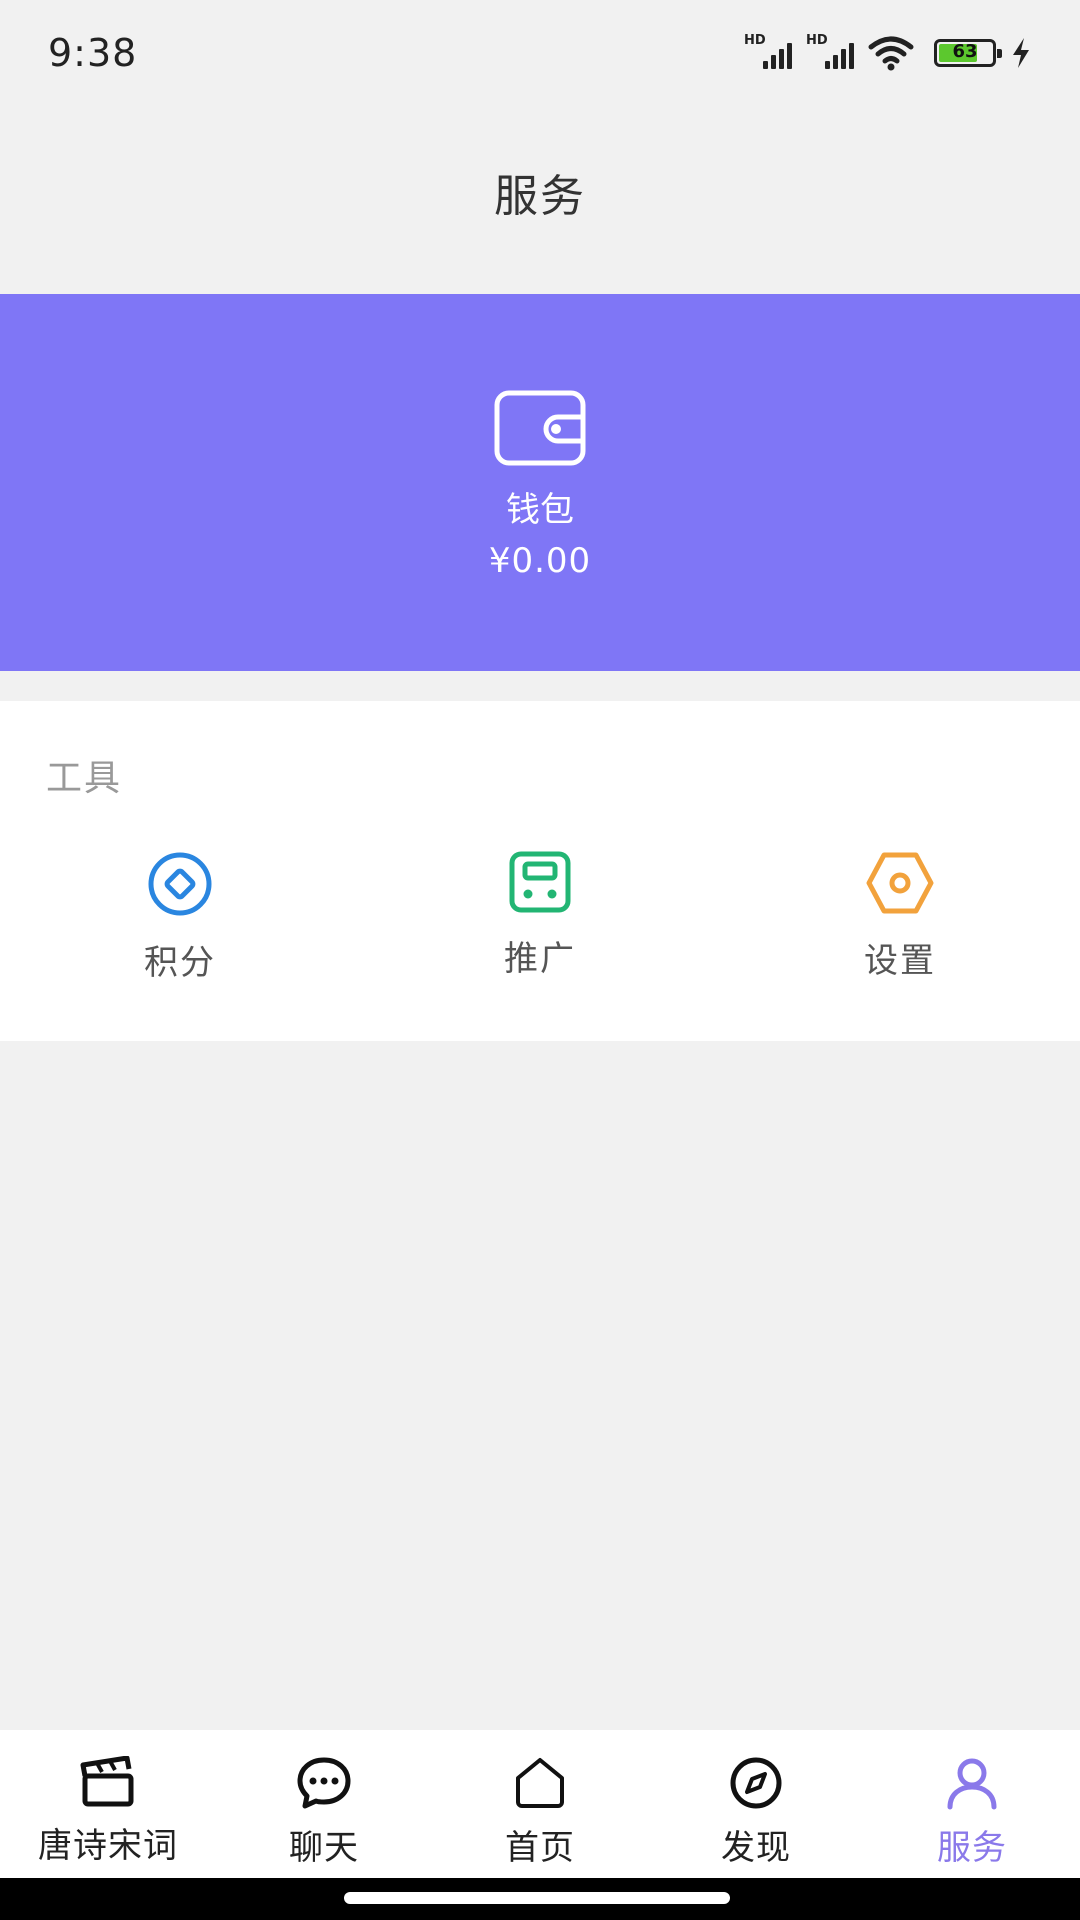 Image resolution: width=1080 pixels, height=1920 pixels. I want to click on nav-item-home: 首页, so click(540, 1804).